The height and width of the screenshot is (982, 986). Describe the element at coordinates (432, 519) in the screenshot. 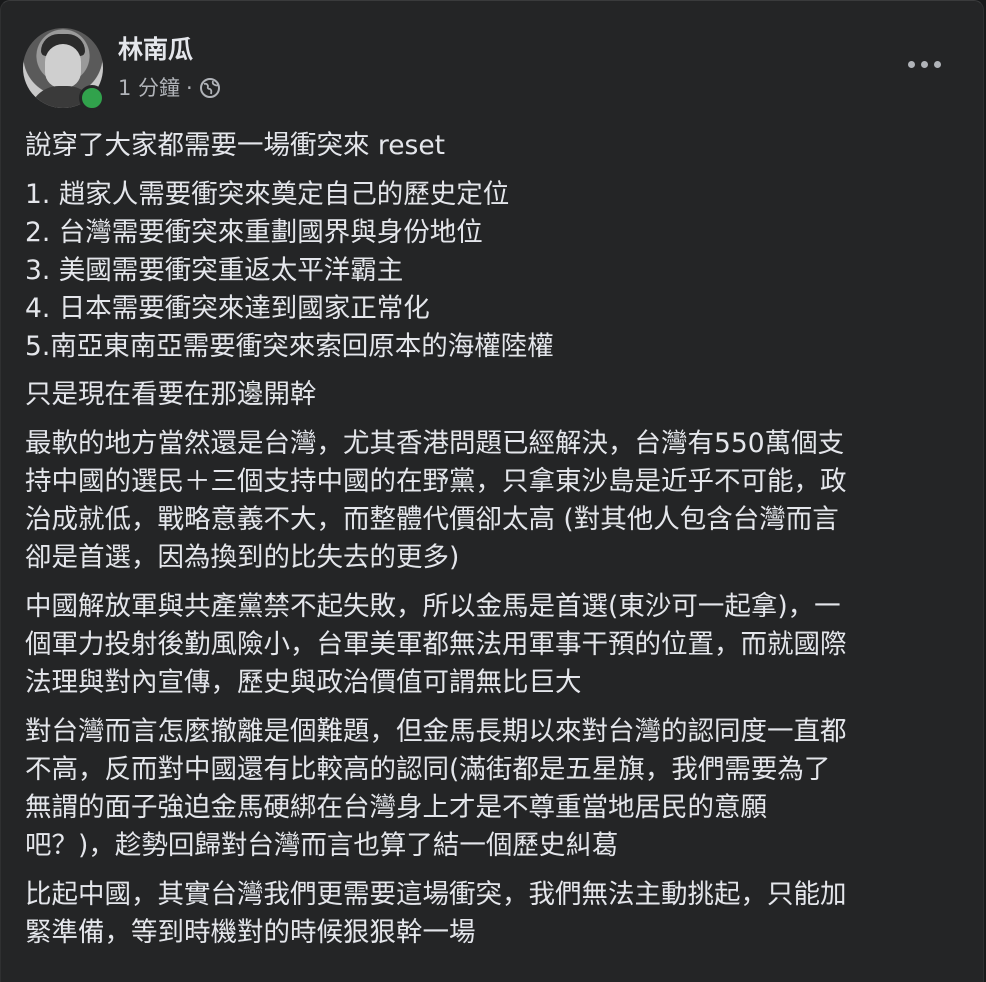

I see `post-text-line: 治成就低，戰略意義不大，而整體代價卻太高 (對其他人包含台灣而言` at that location.